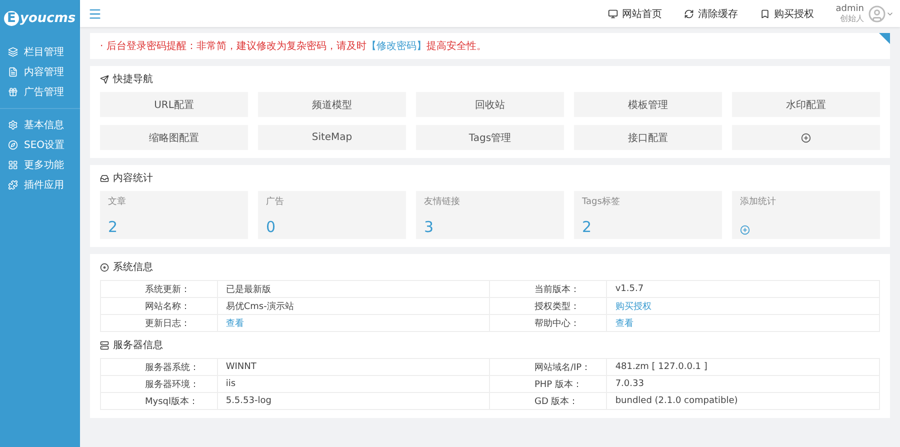  What do you see at coordinates (104, 345) in the screenshot?
I see `server-icon` at bounding box center [104, 345].